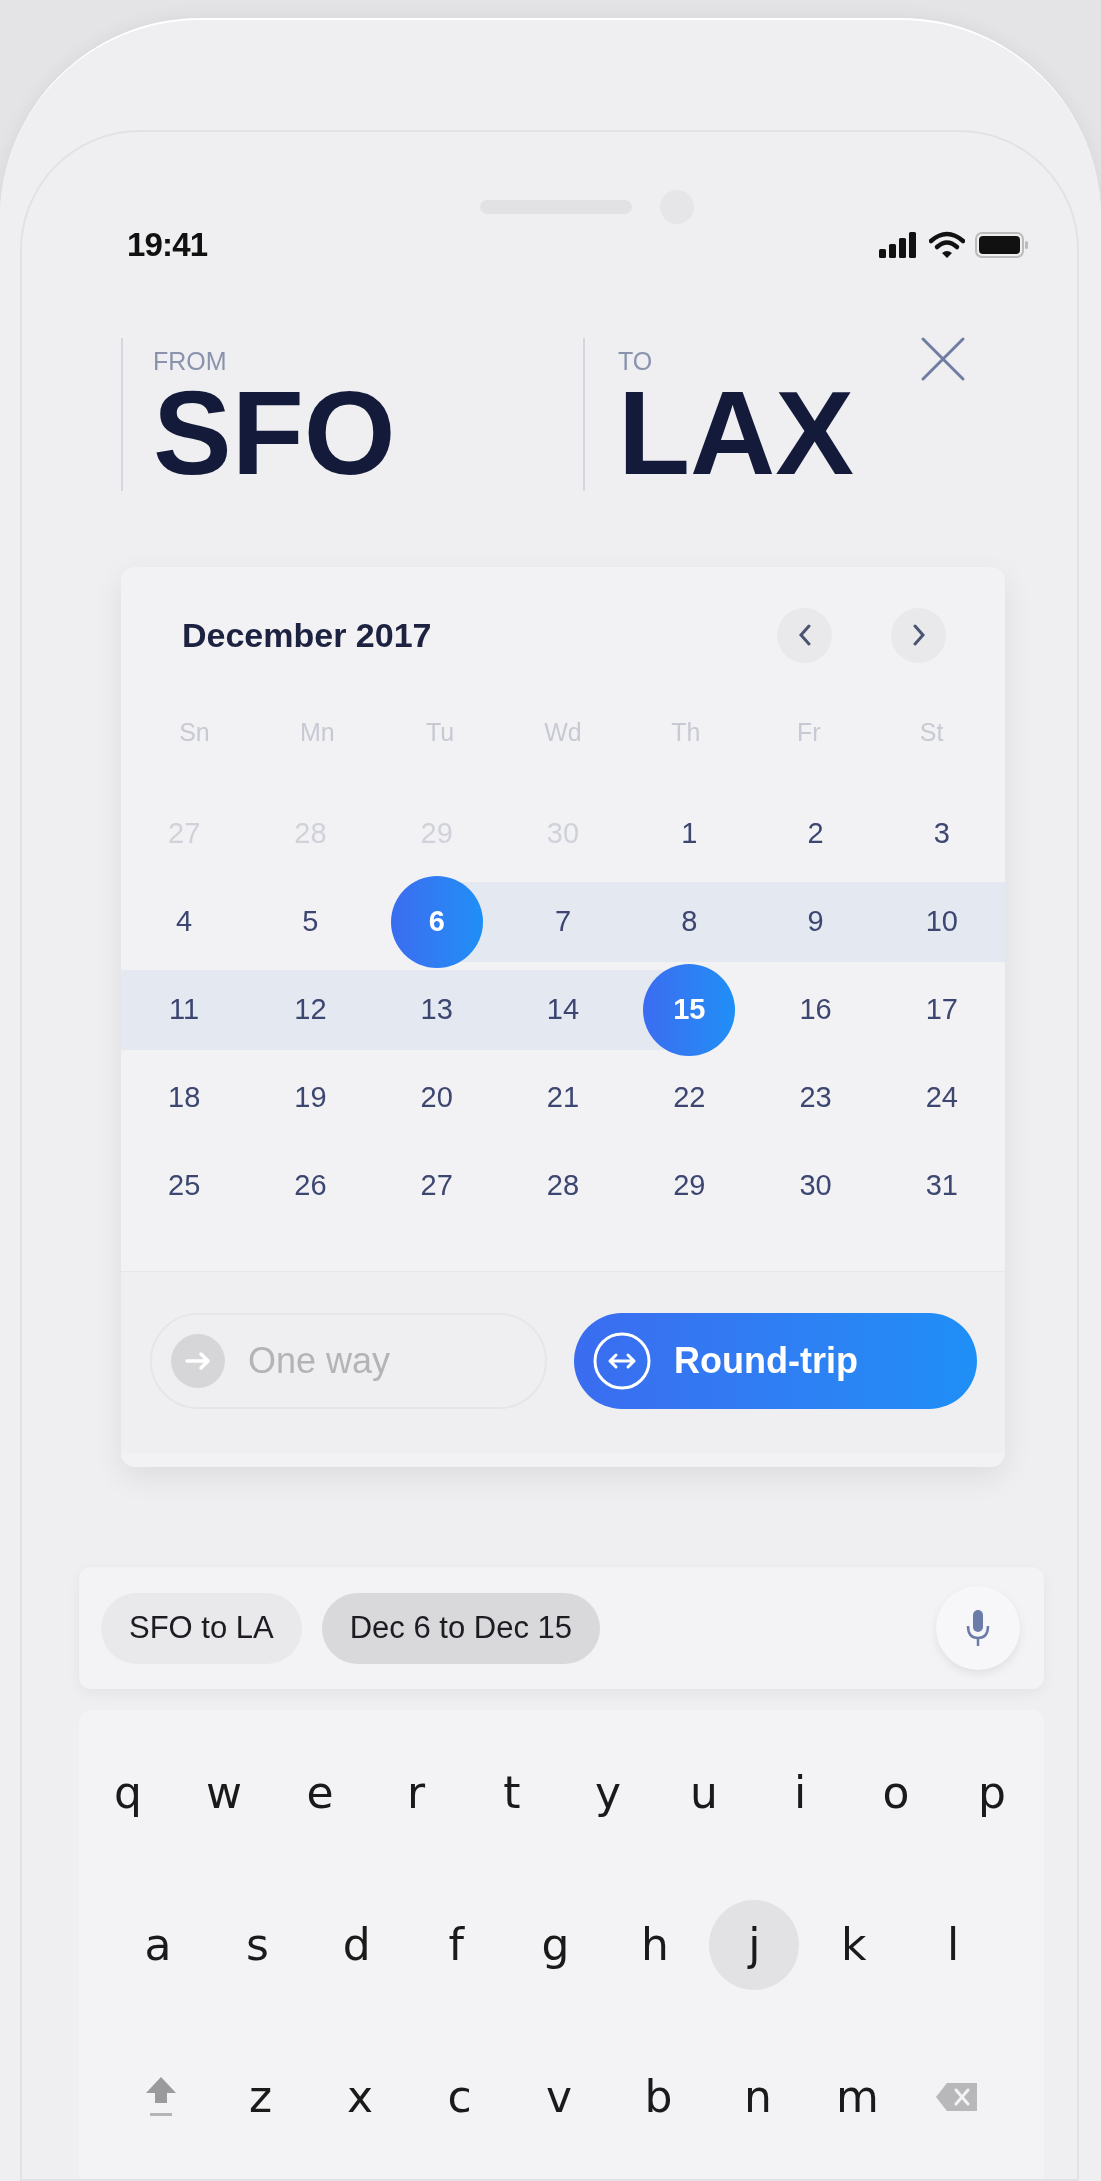 The height and width of the screenshot is (2181, 1101). Describe the element at coordinates (459, 2097) in the screenshot. I see `keyboard-key: c` at that location.